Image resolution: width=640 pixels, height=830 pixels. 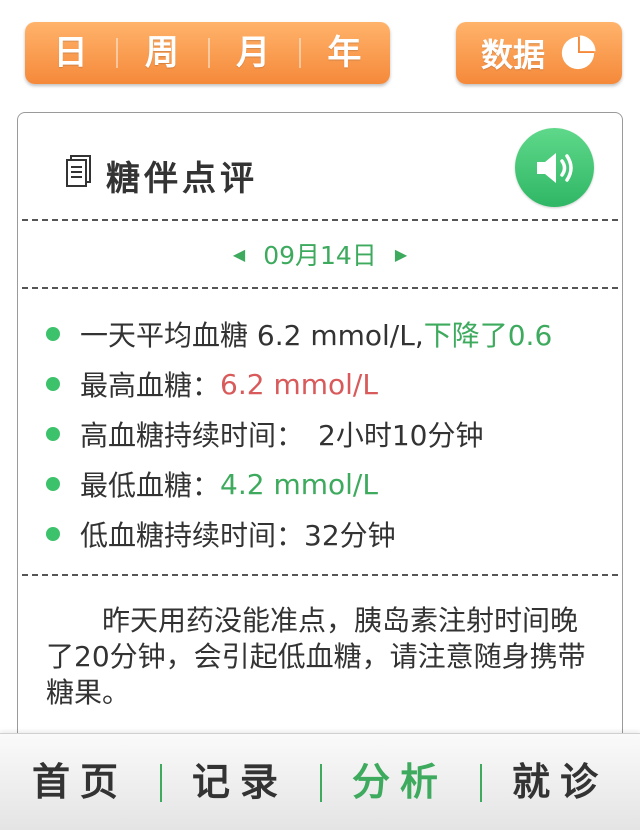 I want to click on data-button: 数据, so click(x=539, y=53).